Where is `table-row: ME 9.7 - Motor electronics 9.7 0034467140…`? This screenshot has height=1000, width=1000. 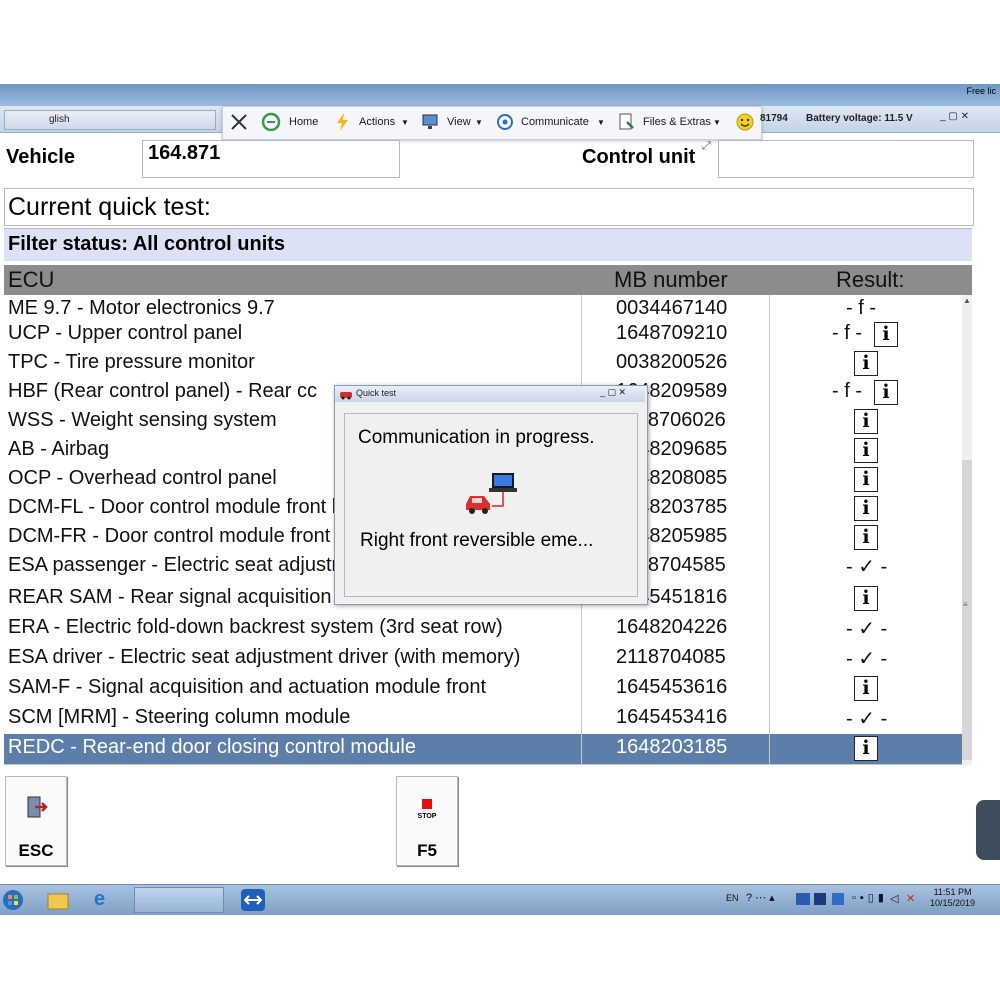 table-row: ME 9.7 - Motor electronics 9.7 0034467140… is located at coordinates (483, 308).